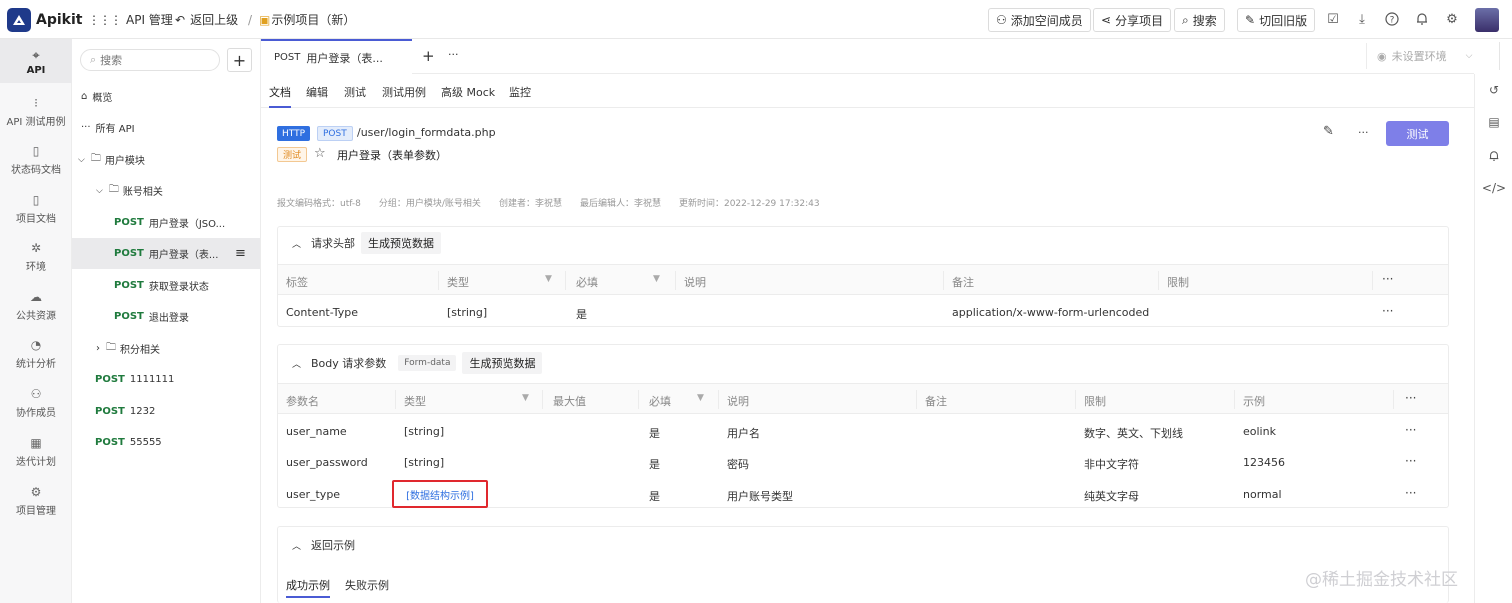 The height and width of the screenshot is (603, 1512). What do you see at coordinates (36, 257) in the screenshot?
I see `rail-item-environment: ✲ 环境` at bounding box center [36, 257].